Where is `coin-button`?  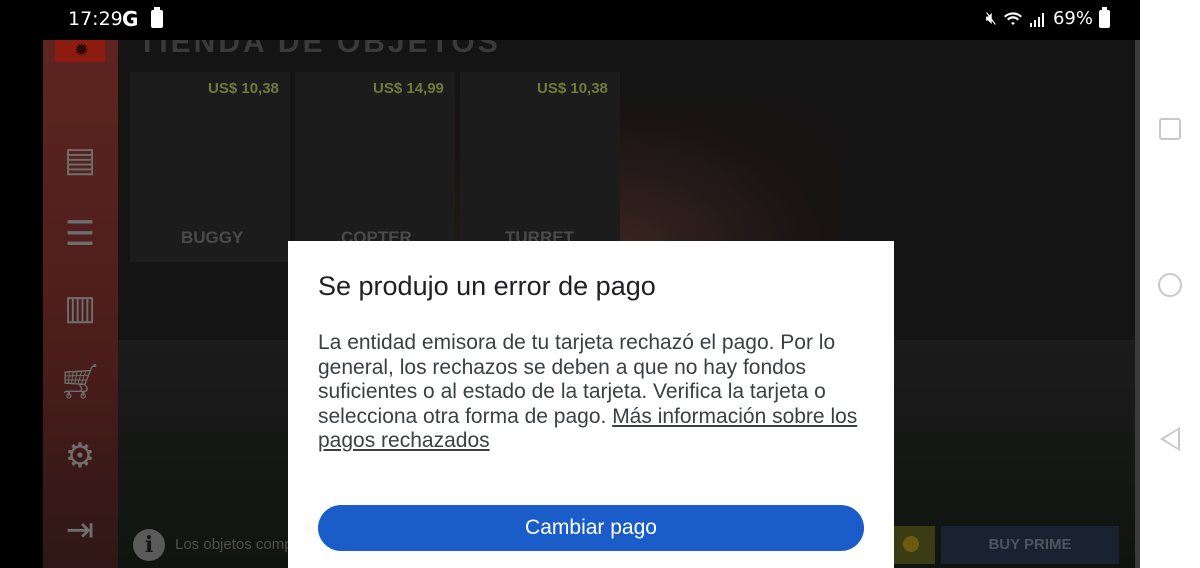
coin-button is located at coordinates (914, 545).